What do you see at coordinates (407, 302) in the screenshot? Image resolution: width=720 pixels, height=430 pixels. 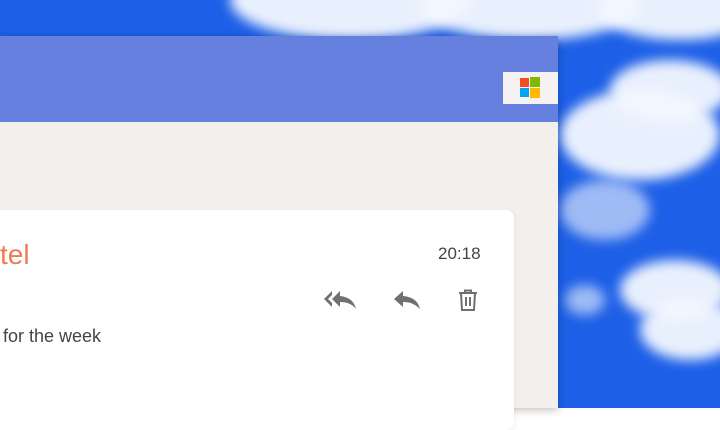 I see `reply-icon` at bounding box center [407, 302].